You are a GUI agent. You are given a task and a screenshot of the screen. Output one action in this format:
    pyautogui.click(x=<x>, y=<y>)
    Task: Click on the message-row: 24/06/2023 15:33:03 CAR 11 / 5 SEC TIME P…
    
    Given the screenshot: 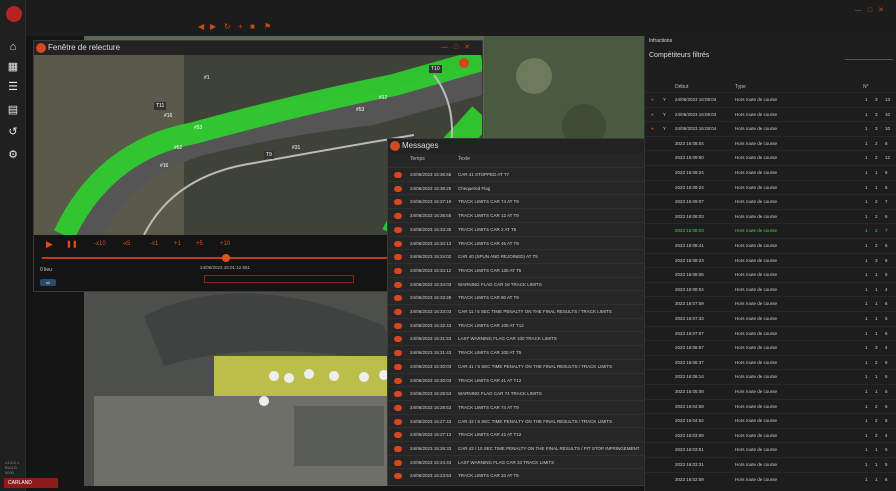 What is the action you would take?
    pyautogui.click(x=536, y=311)
    